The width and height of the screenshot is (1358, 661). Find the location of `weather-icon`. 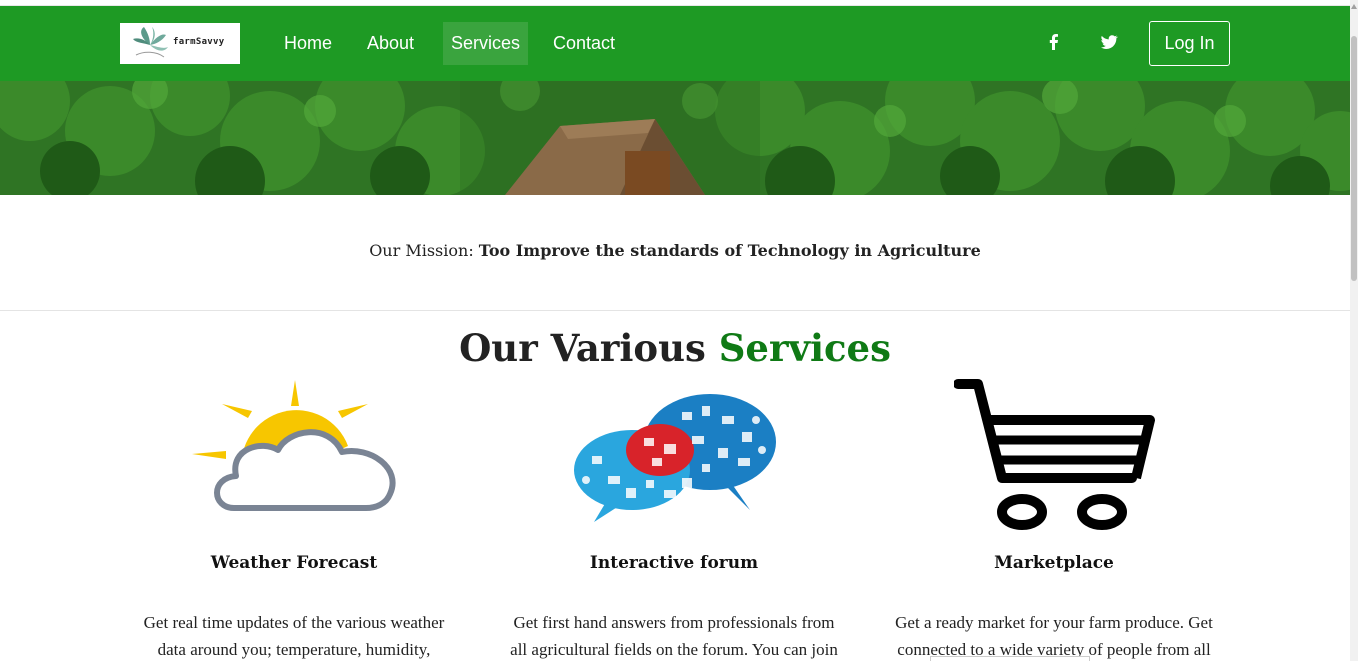

weather-icon is located at coordinates (296, 448).